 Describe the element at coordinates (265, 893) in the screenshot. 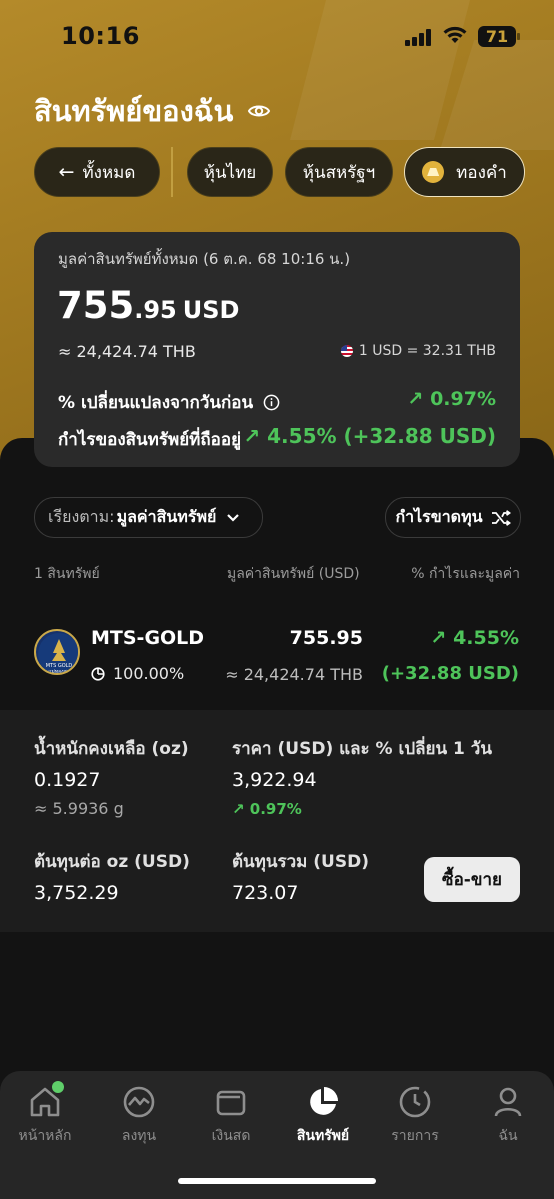

I see `total-cost-value: 723.07` at that location.